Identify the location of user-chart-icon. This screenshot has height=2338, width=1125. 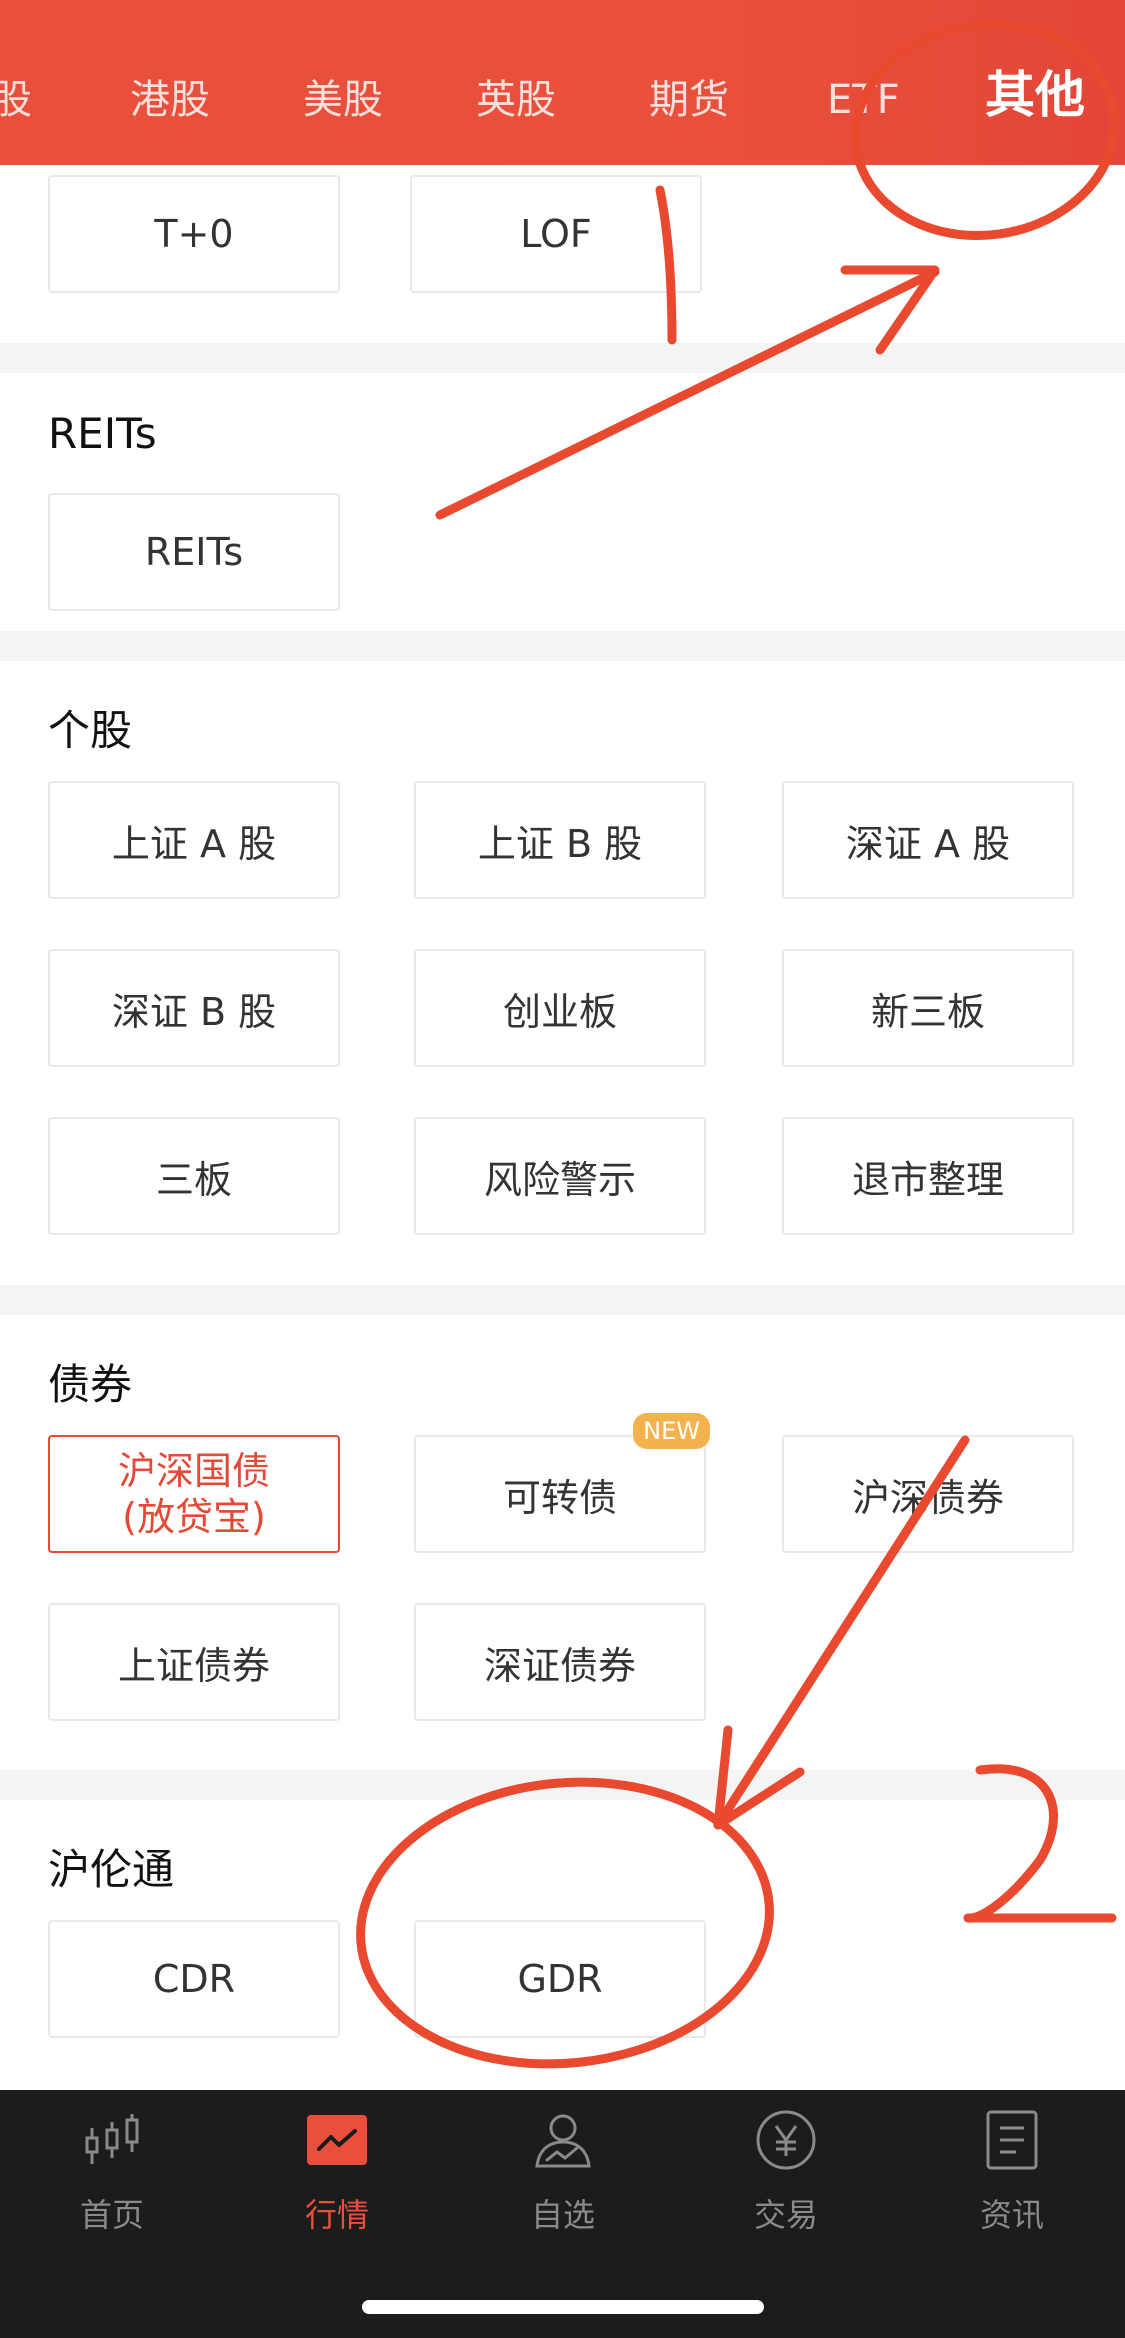
(563, 2140).